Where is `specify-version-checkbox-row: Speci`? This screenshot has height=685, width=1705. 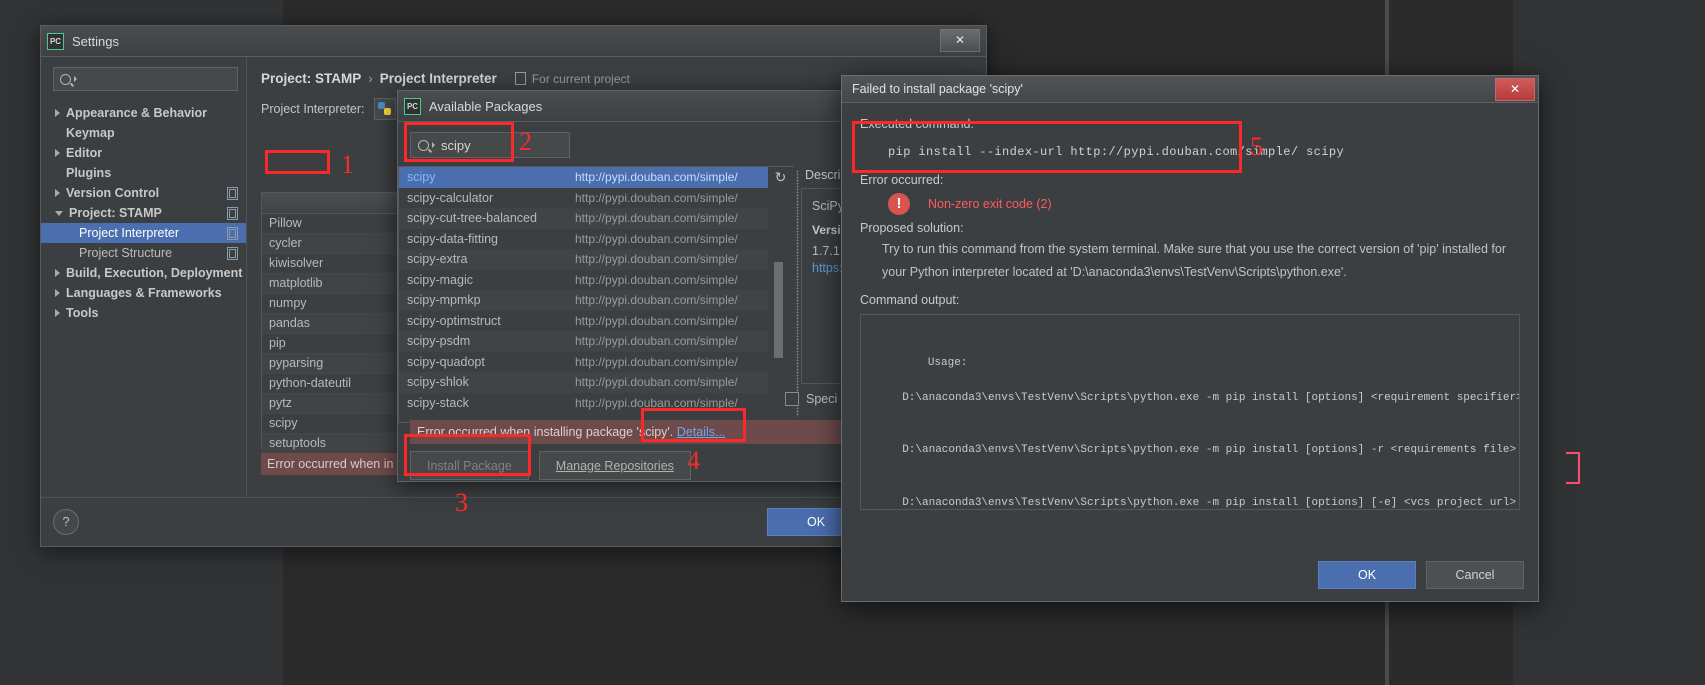 specify-version-checkbox-row: Speci is located at coordinates (811, 399).